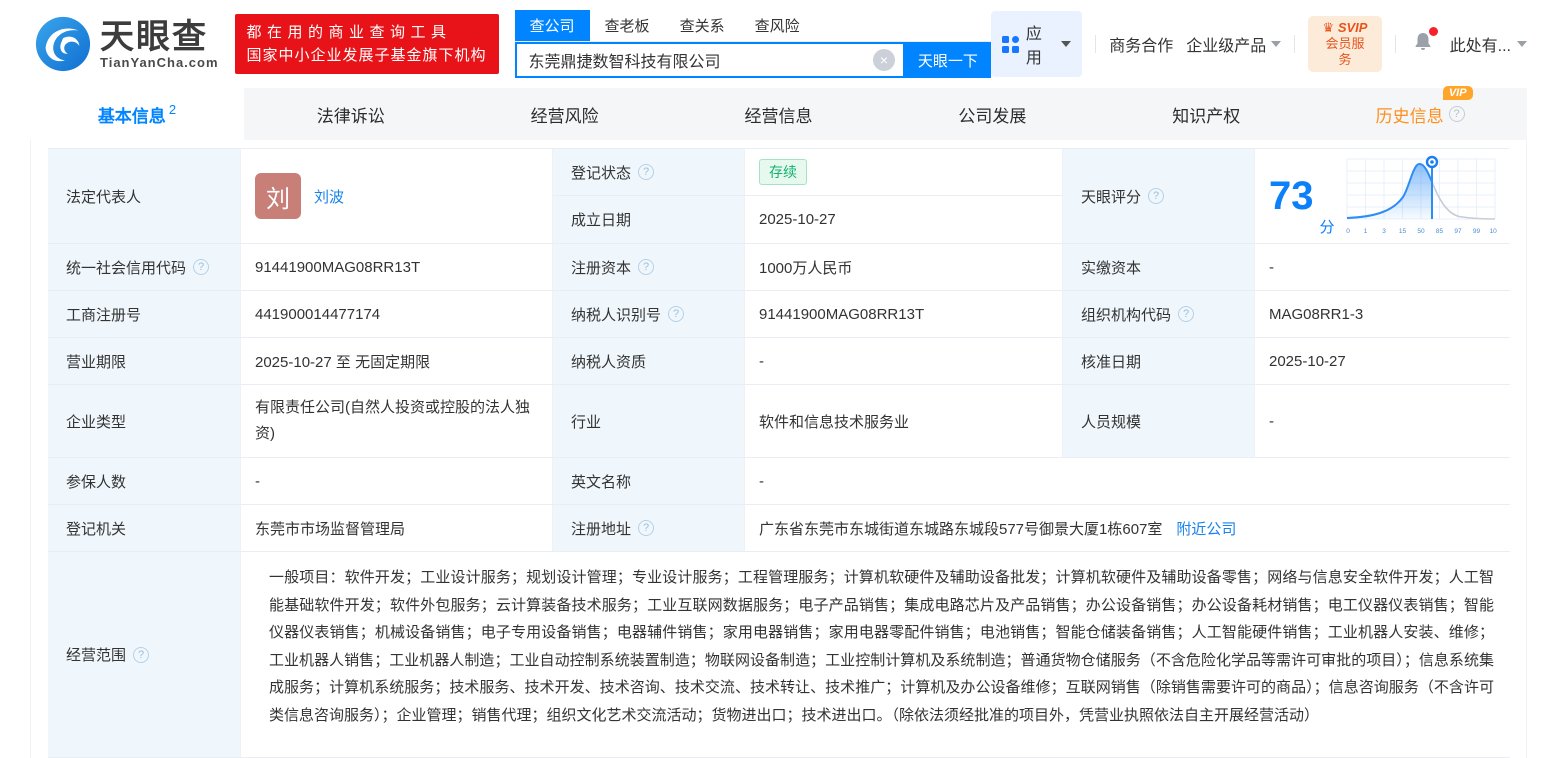 The height and width of the screenshot is (758, 1557). What do you see at coordinates (904, 361) in the screenshot?
I see `field-value-taxpayer-qualification: -` at bounding box center [904, 361].